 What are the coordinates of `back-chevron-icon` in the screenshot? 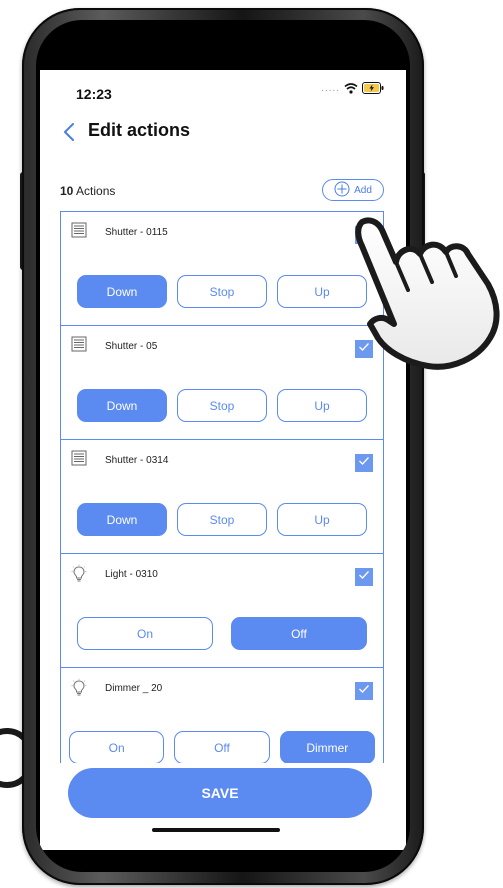 It's located at (70, 132).